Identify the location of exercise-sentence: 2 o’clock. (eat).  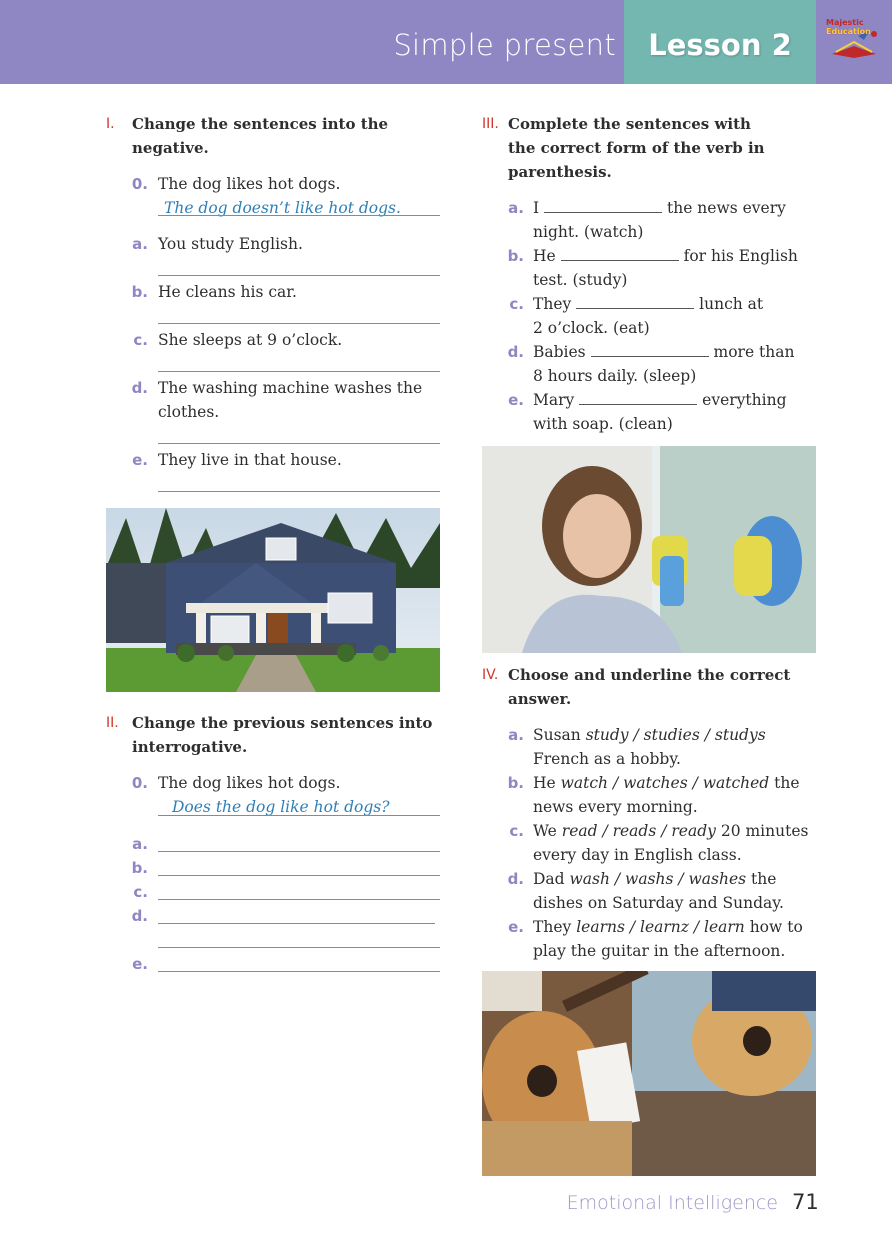
(591, 328).